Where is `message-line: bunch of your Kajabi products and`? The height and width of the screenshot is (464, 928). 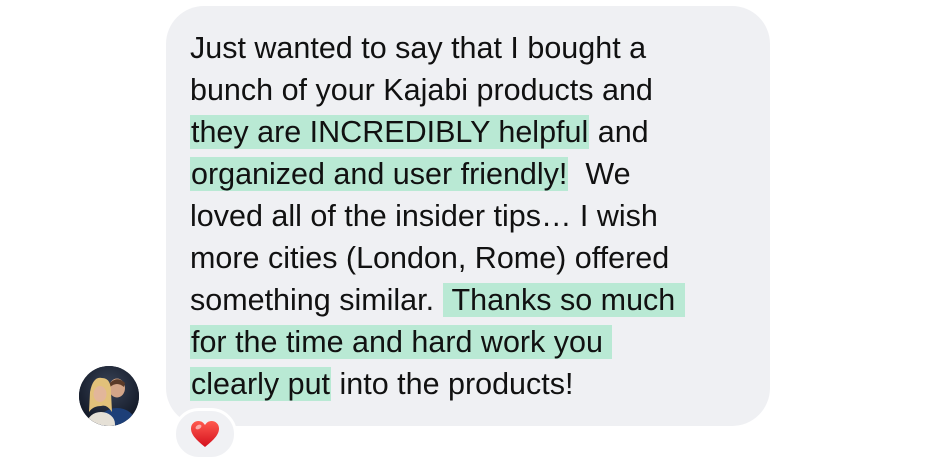 message-line: bunch of your Kajabi products and is located at coordinates (421, 90).